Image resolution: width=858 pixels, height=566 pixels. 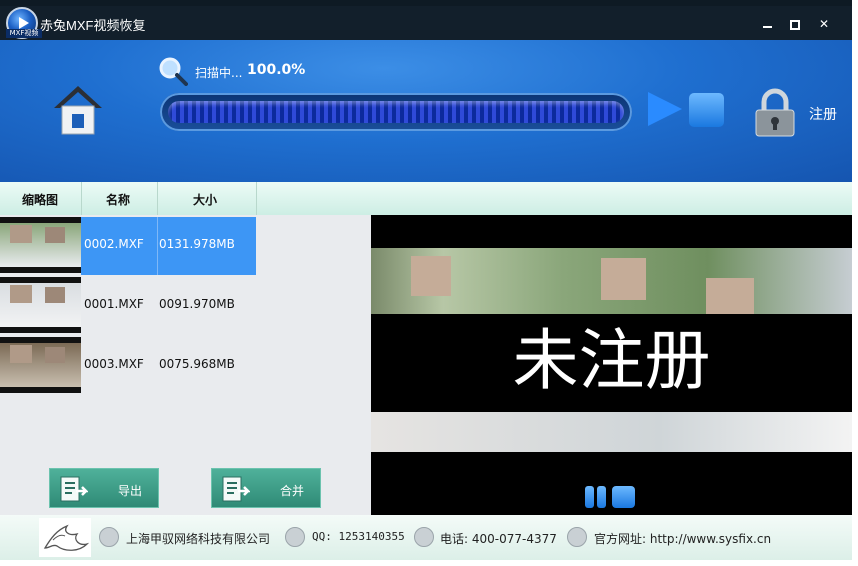 I want to click on export-icon, so click(x=74, y=489).